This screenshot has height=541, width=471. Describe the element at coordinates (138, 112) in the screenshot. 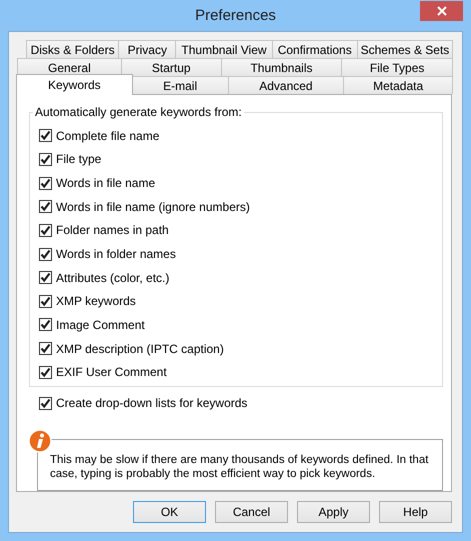

I see `group-title: Automatically generate keywords from:` at that location.